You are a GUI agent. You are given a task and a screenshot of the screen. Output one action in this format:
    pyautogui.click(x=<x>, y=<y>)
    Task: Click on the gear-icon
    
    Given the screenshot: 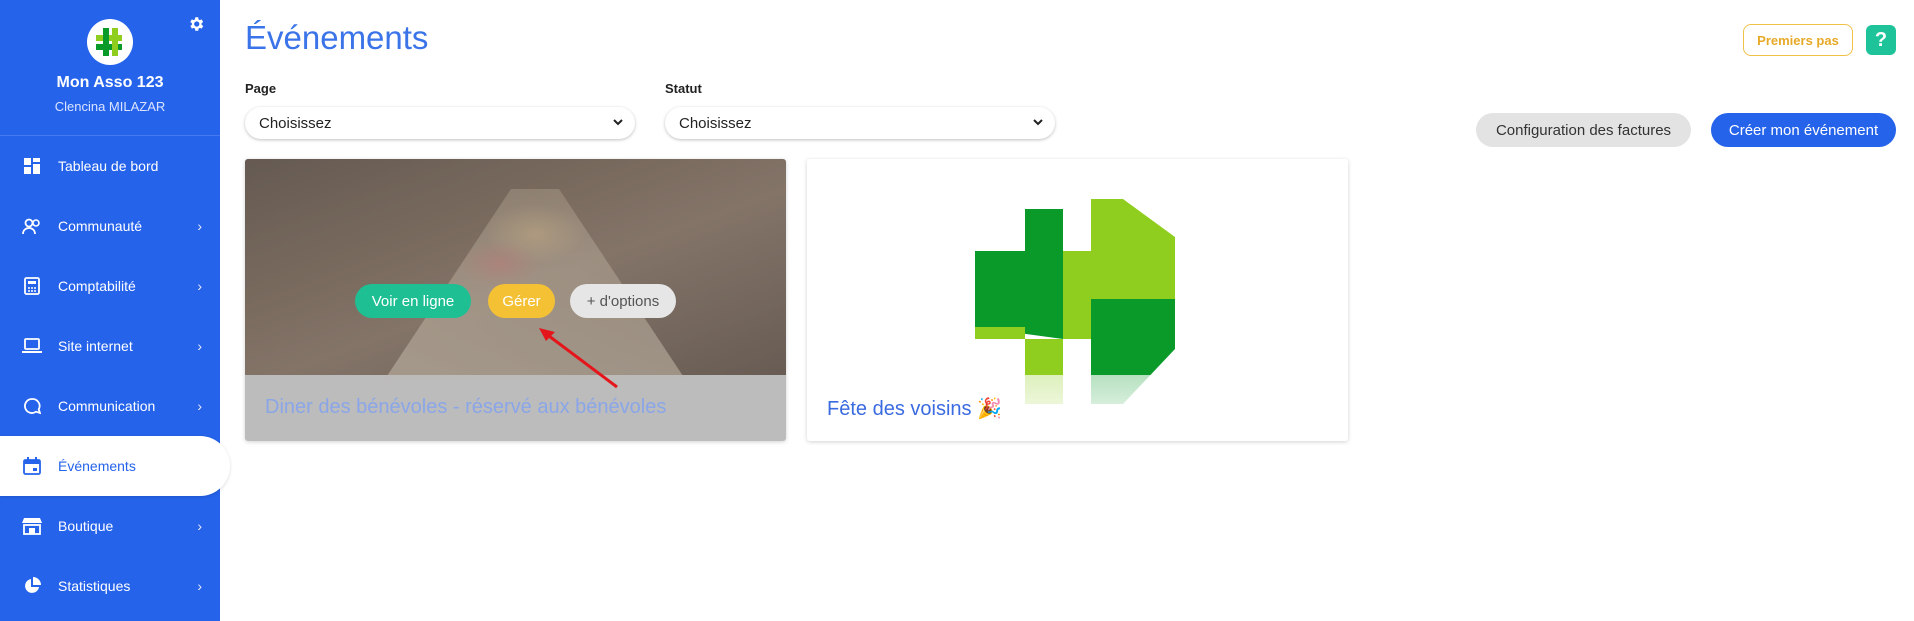 What is the action you would take?
    pyautogui.click(x=196, y=24)
    